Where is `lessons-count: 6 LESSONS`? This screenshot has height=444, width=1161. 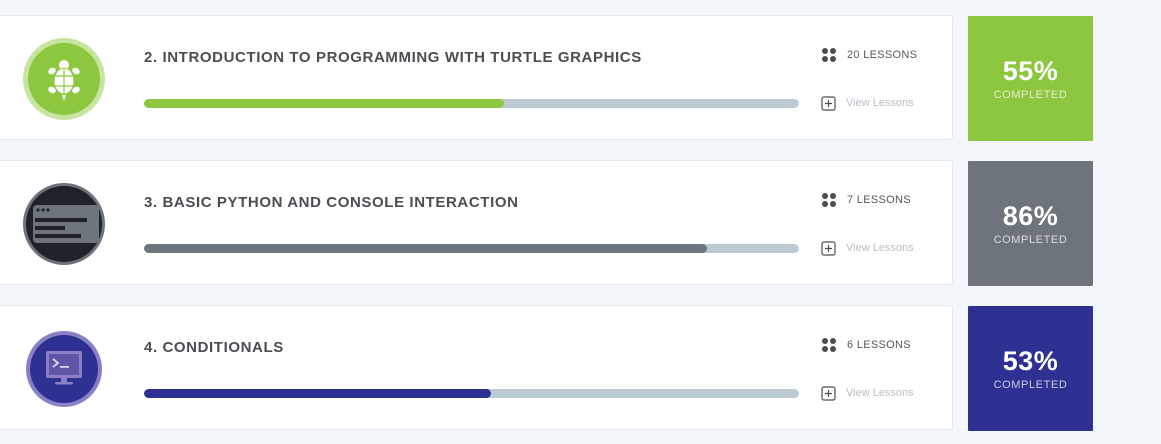 lessons-count: 6 LESSONS is located at coordinates (866, 345).